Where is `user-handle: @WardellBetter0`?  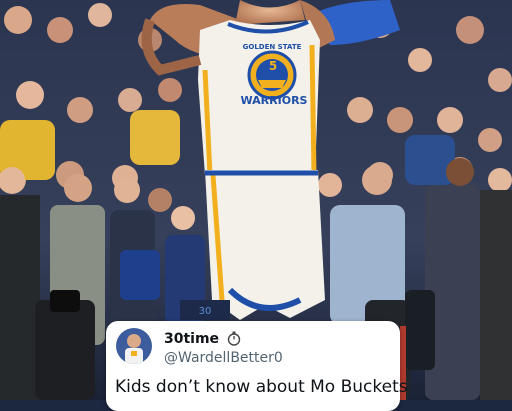 user-handle: @WardellBetter0 is located at coordinates (223, 358).